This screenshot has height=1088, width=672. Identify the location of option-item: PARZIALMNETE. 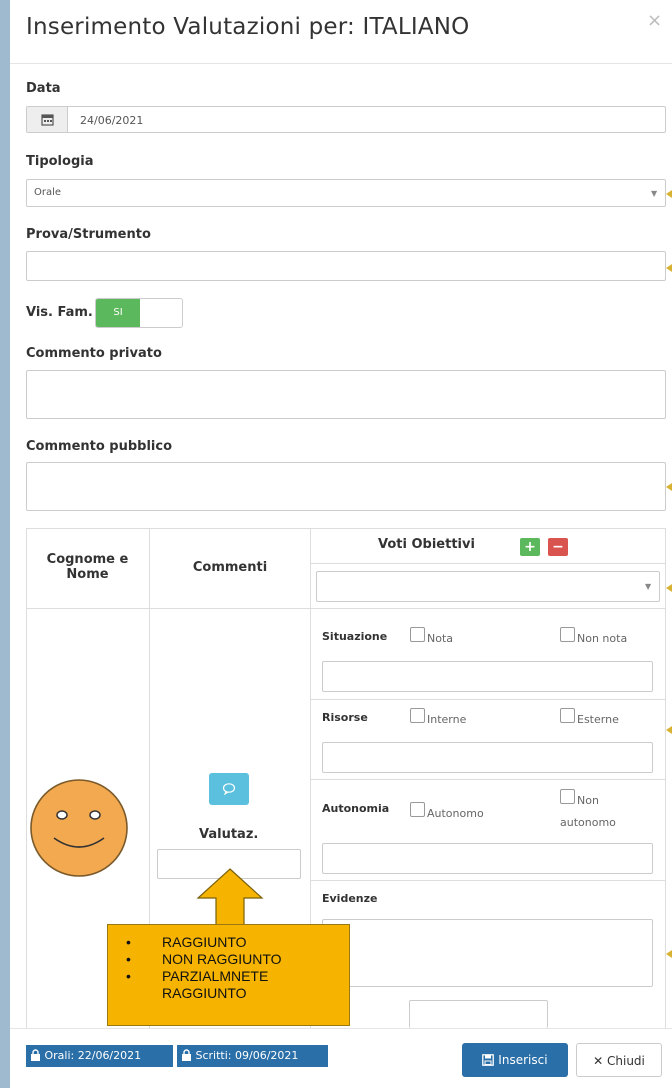
(204, 976).